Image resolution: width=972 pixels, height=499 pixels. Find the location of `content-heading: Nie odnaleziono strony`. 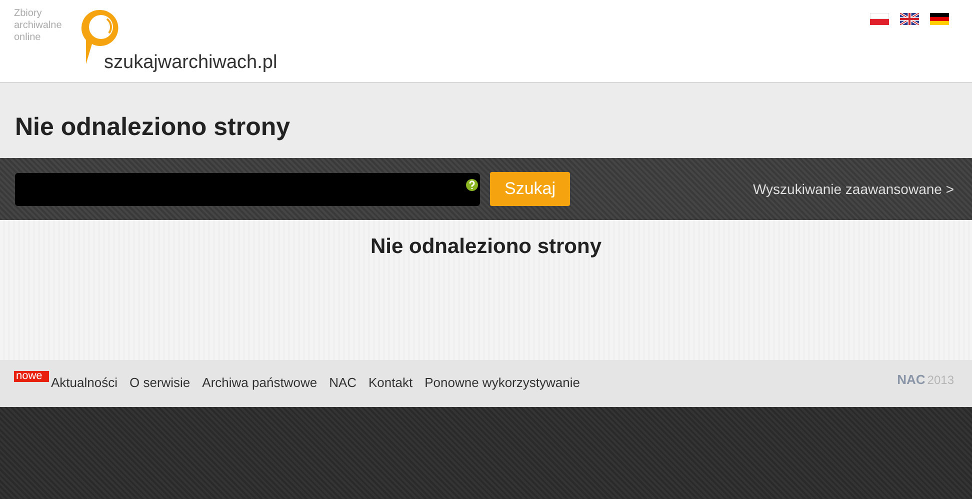

content-heading: Nie odnaleziono strony is located at coordinates (486, 247).